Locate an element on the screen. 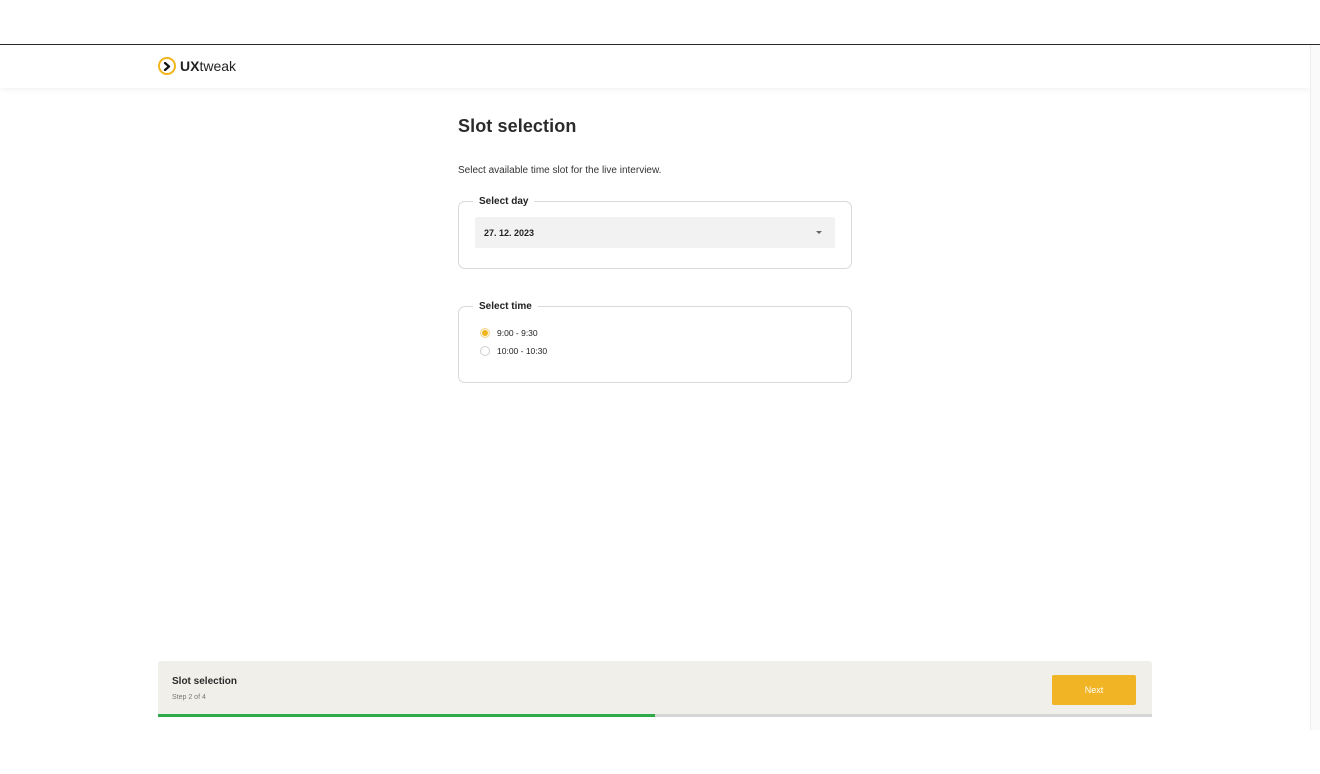 The height and width of the screenshot is (774, 1320). select-day-group: Select day 27. 12. 2023 is located at coordinates (655, 232).